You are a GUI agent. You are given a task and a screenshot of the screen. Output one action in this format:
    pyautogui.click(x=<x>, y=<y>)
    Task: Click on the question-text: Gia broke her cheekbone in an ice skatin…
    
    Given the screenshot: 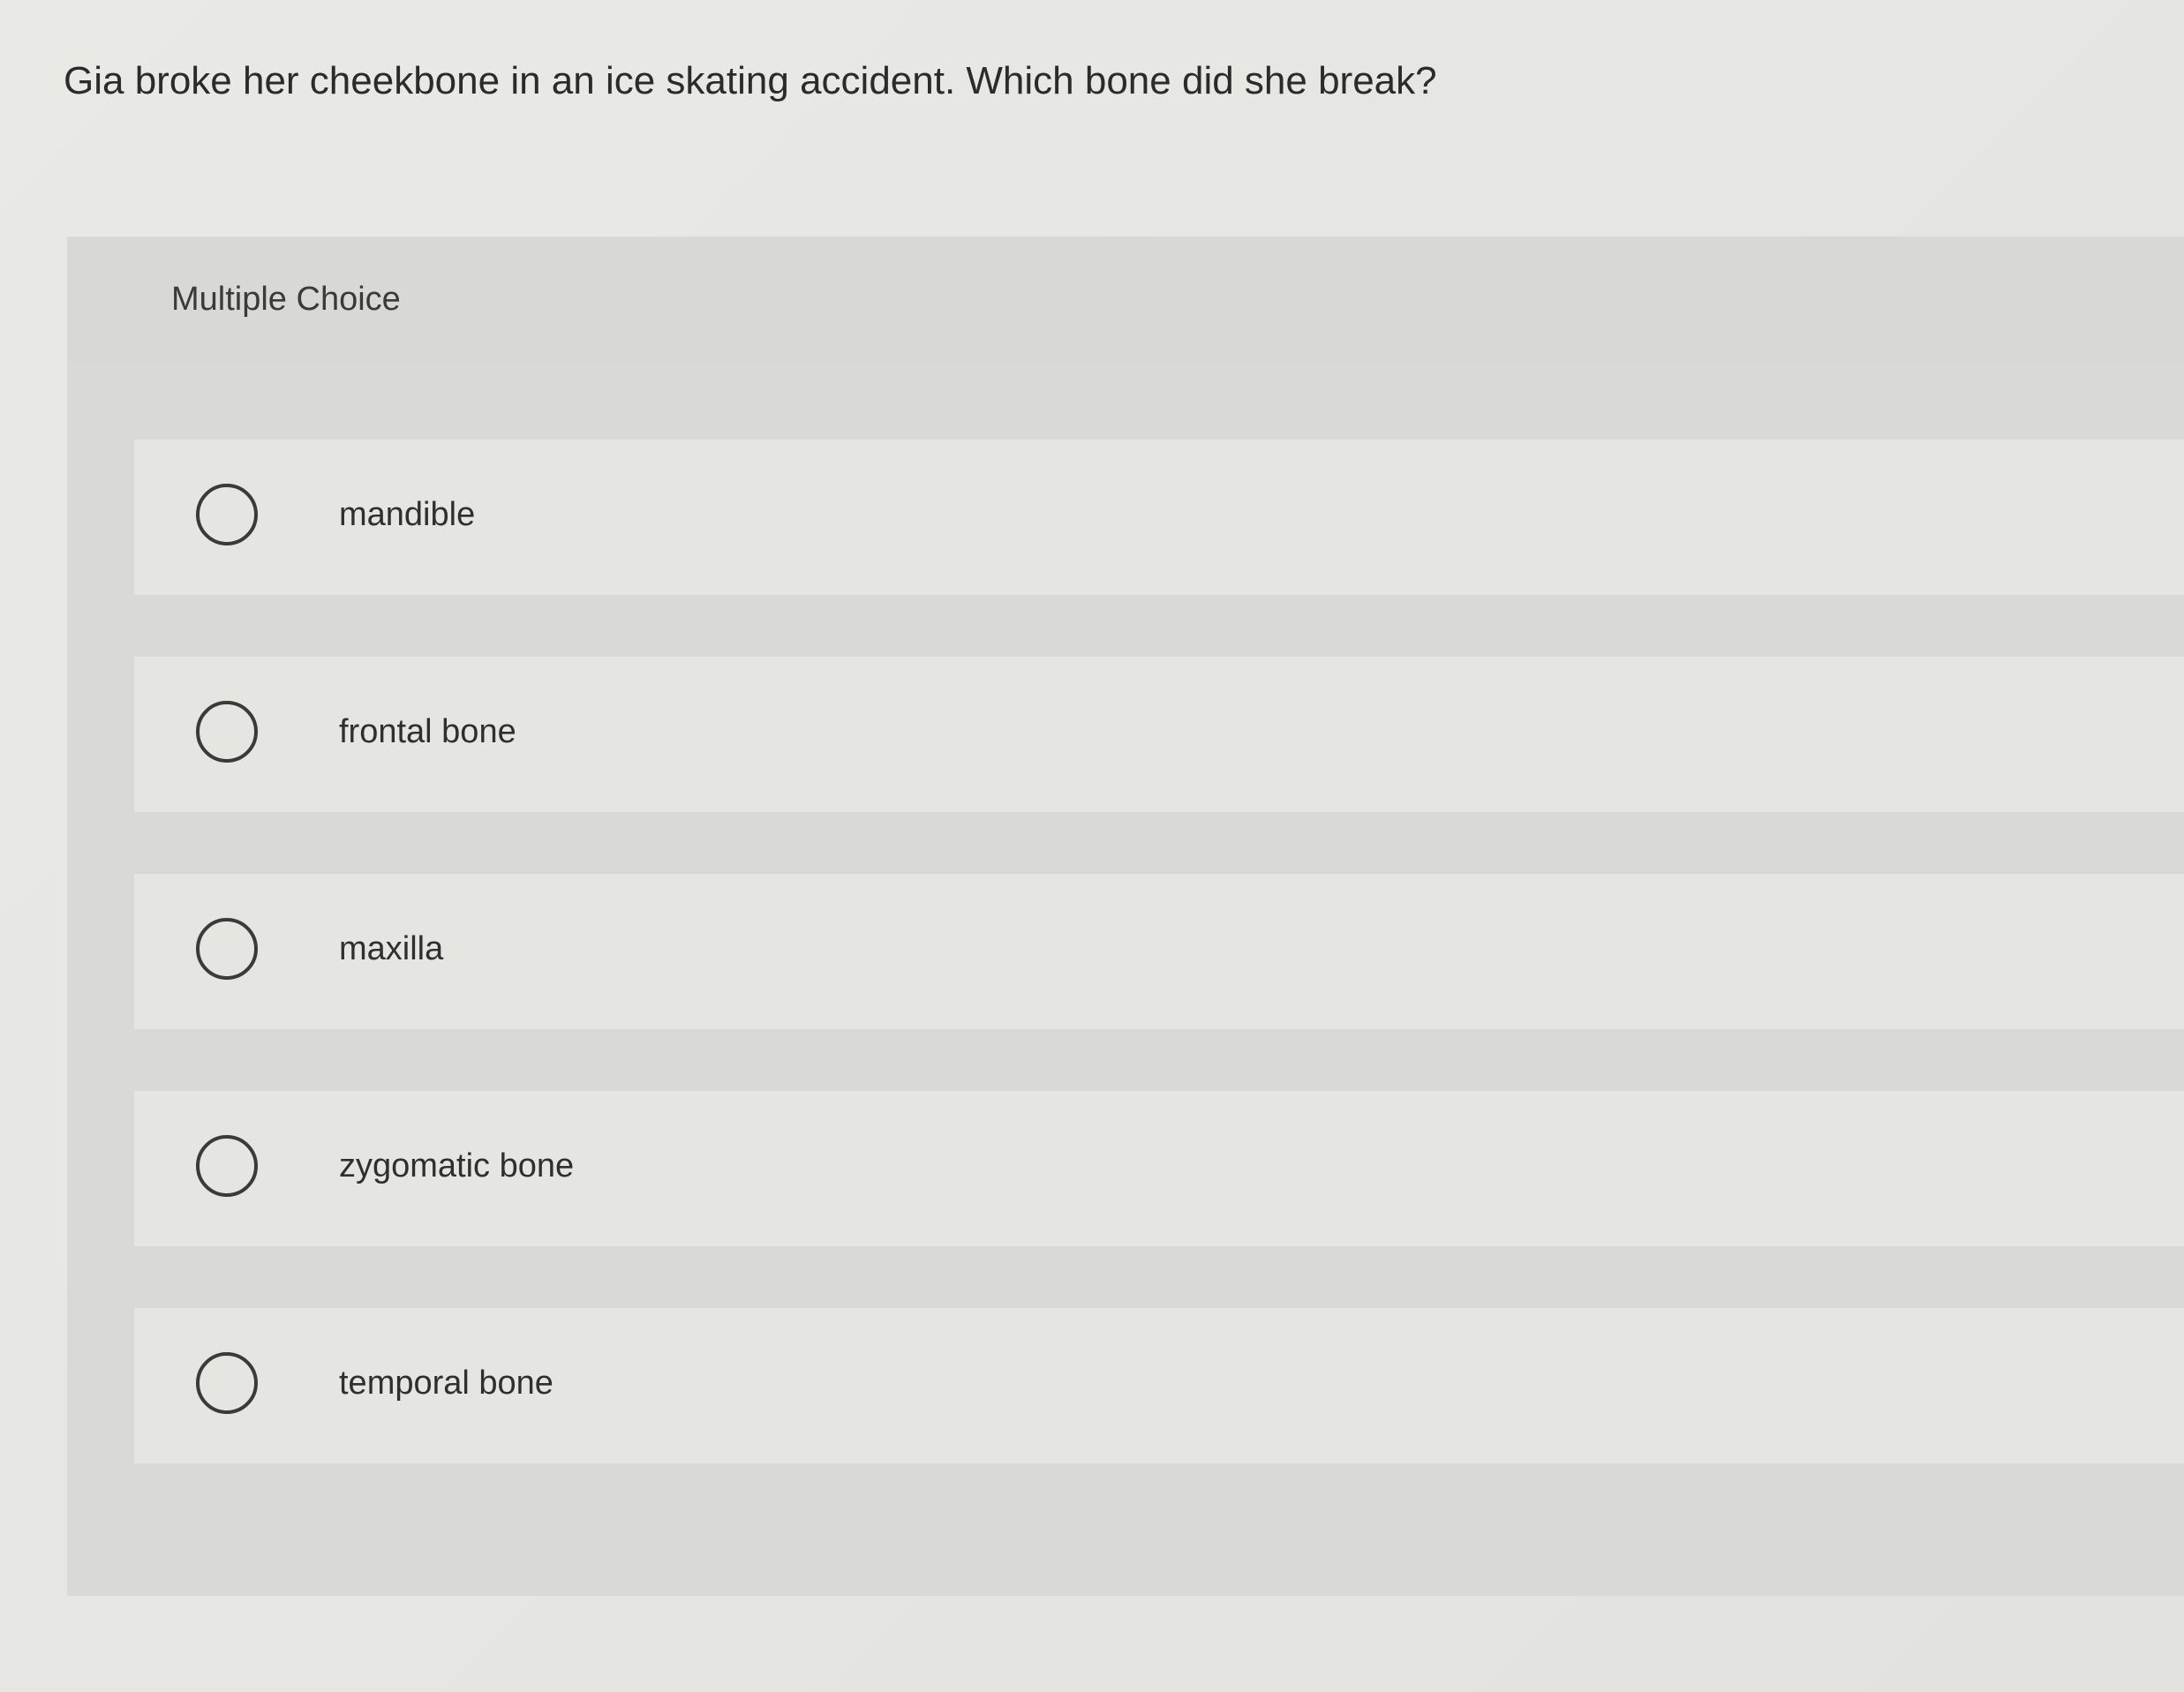 What is the action you would take?
    pyautogui.click(x=751, y=80)
    